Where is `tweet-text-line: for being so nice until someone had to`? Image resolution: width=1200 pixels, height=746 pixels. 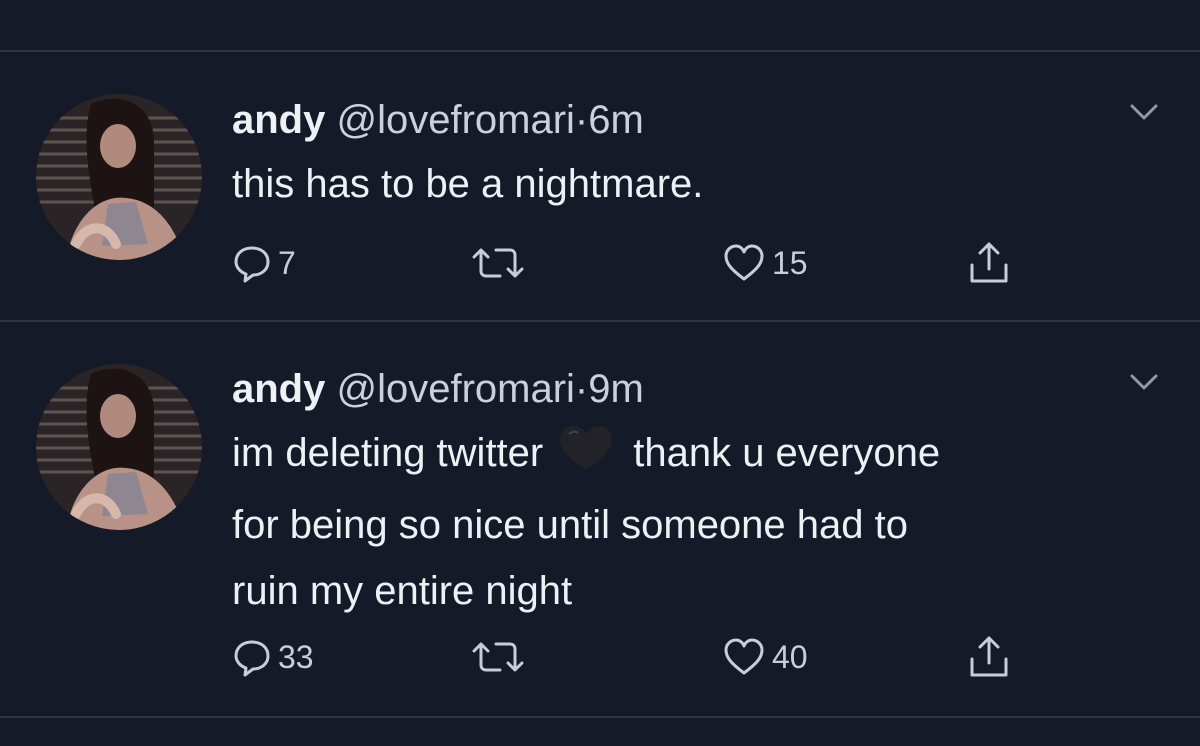
tweet-text-line: for being so nice until someone had to is located at coordinates (570, 525).